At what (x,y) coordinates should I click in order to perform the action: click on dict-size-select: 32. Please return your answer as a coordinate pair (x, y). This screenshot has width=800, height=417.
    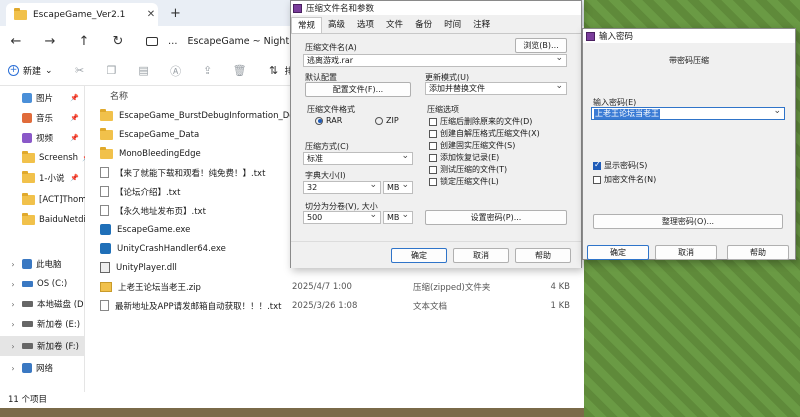
    Looking at the image, I should click on (342, 187).